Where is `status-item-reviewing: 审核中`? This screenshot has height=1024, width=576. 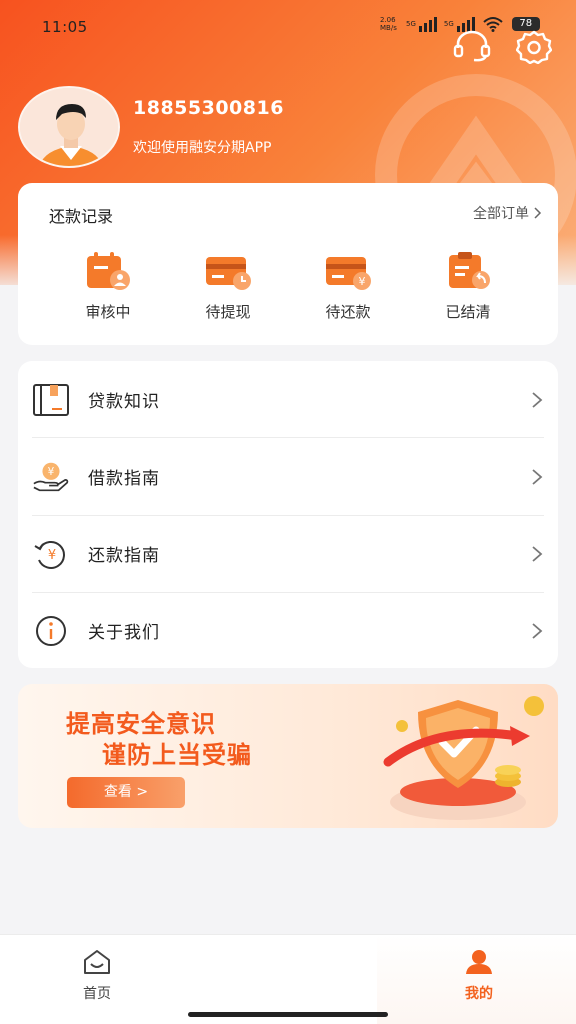 status-item-reviewing: 审核中 is located at coordinates (108, 286).